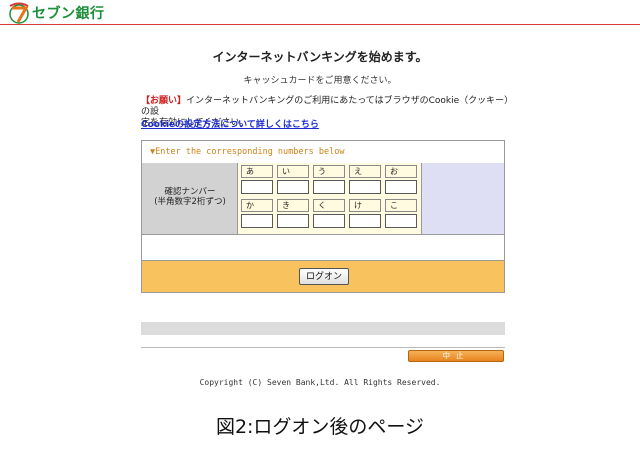 This screenshot has width=640, height=450. Describe the element at coordinates (293, 205) in the screenshot. I see `kana-label-ki: き` at that location.